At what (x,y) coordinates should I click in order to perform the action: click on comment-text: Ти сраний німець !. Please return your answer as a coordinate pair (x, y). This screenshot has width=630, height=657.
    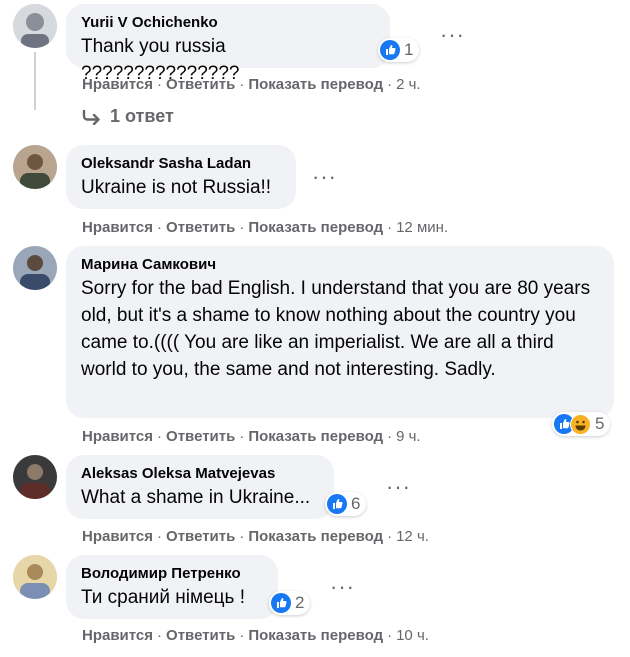
    Looking at the image, I should click on (163, 597).